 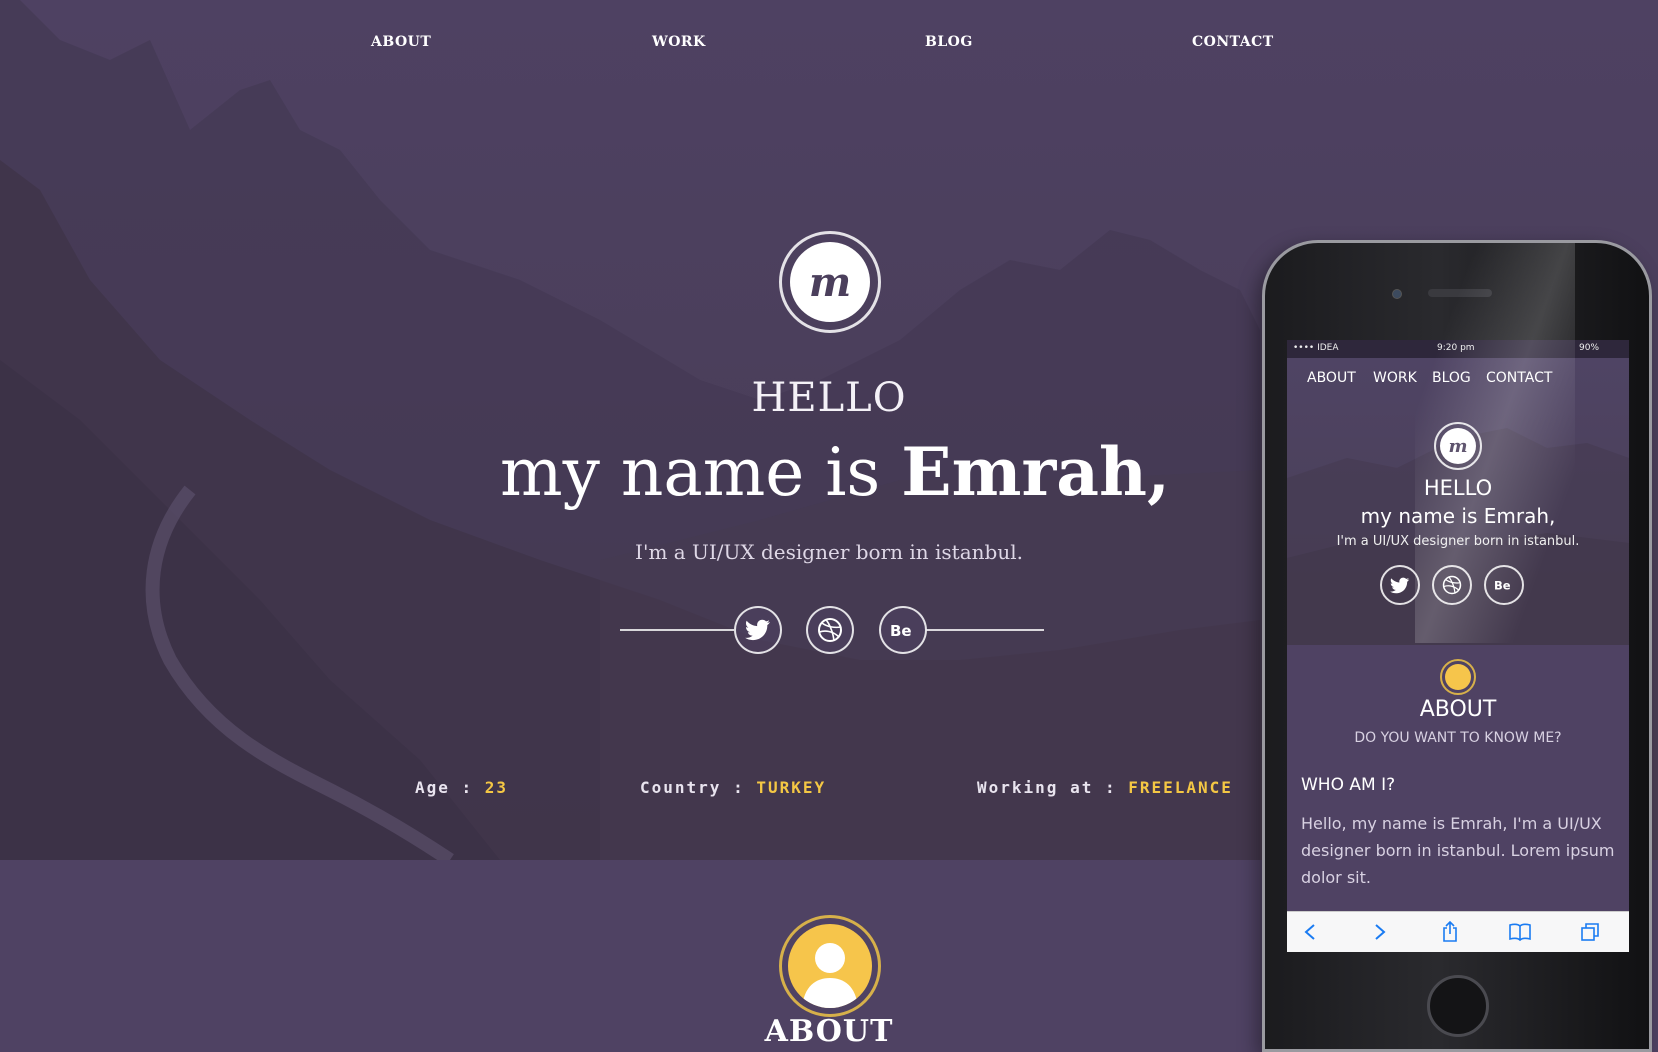 I want to click on mobile-logo-letter: m, so click(x=1458, y=446).